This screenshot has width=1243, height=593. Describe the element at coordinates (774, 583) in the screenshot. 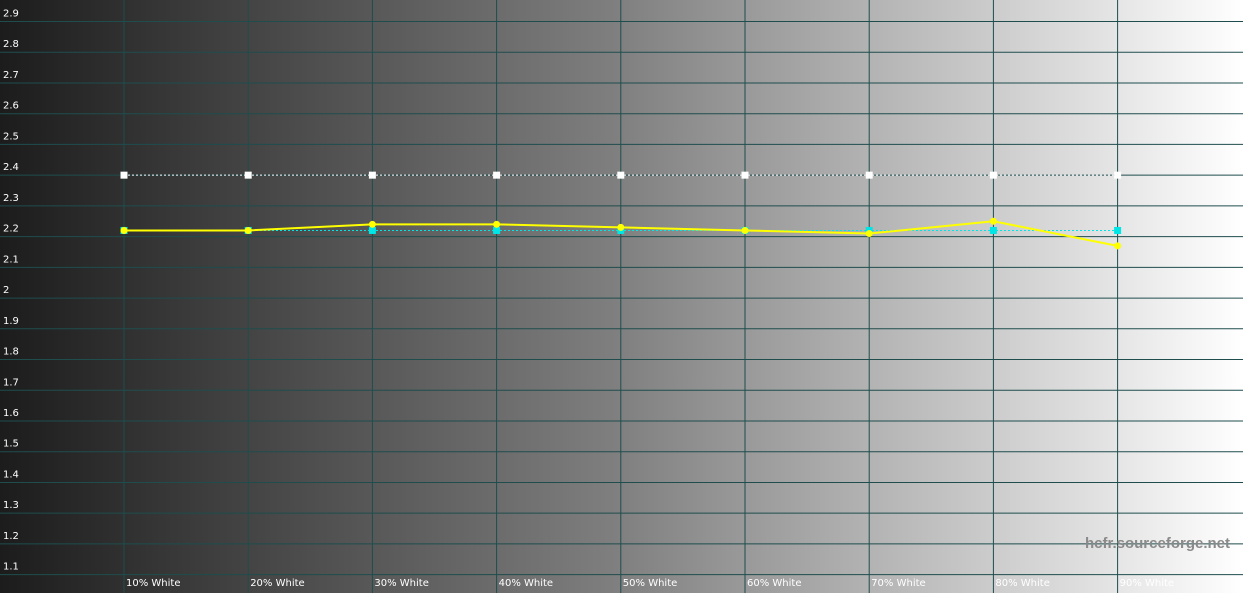

I see `x-tick-label: 60% White` at that location.